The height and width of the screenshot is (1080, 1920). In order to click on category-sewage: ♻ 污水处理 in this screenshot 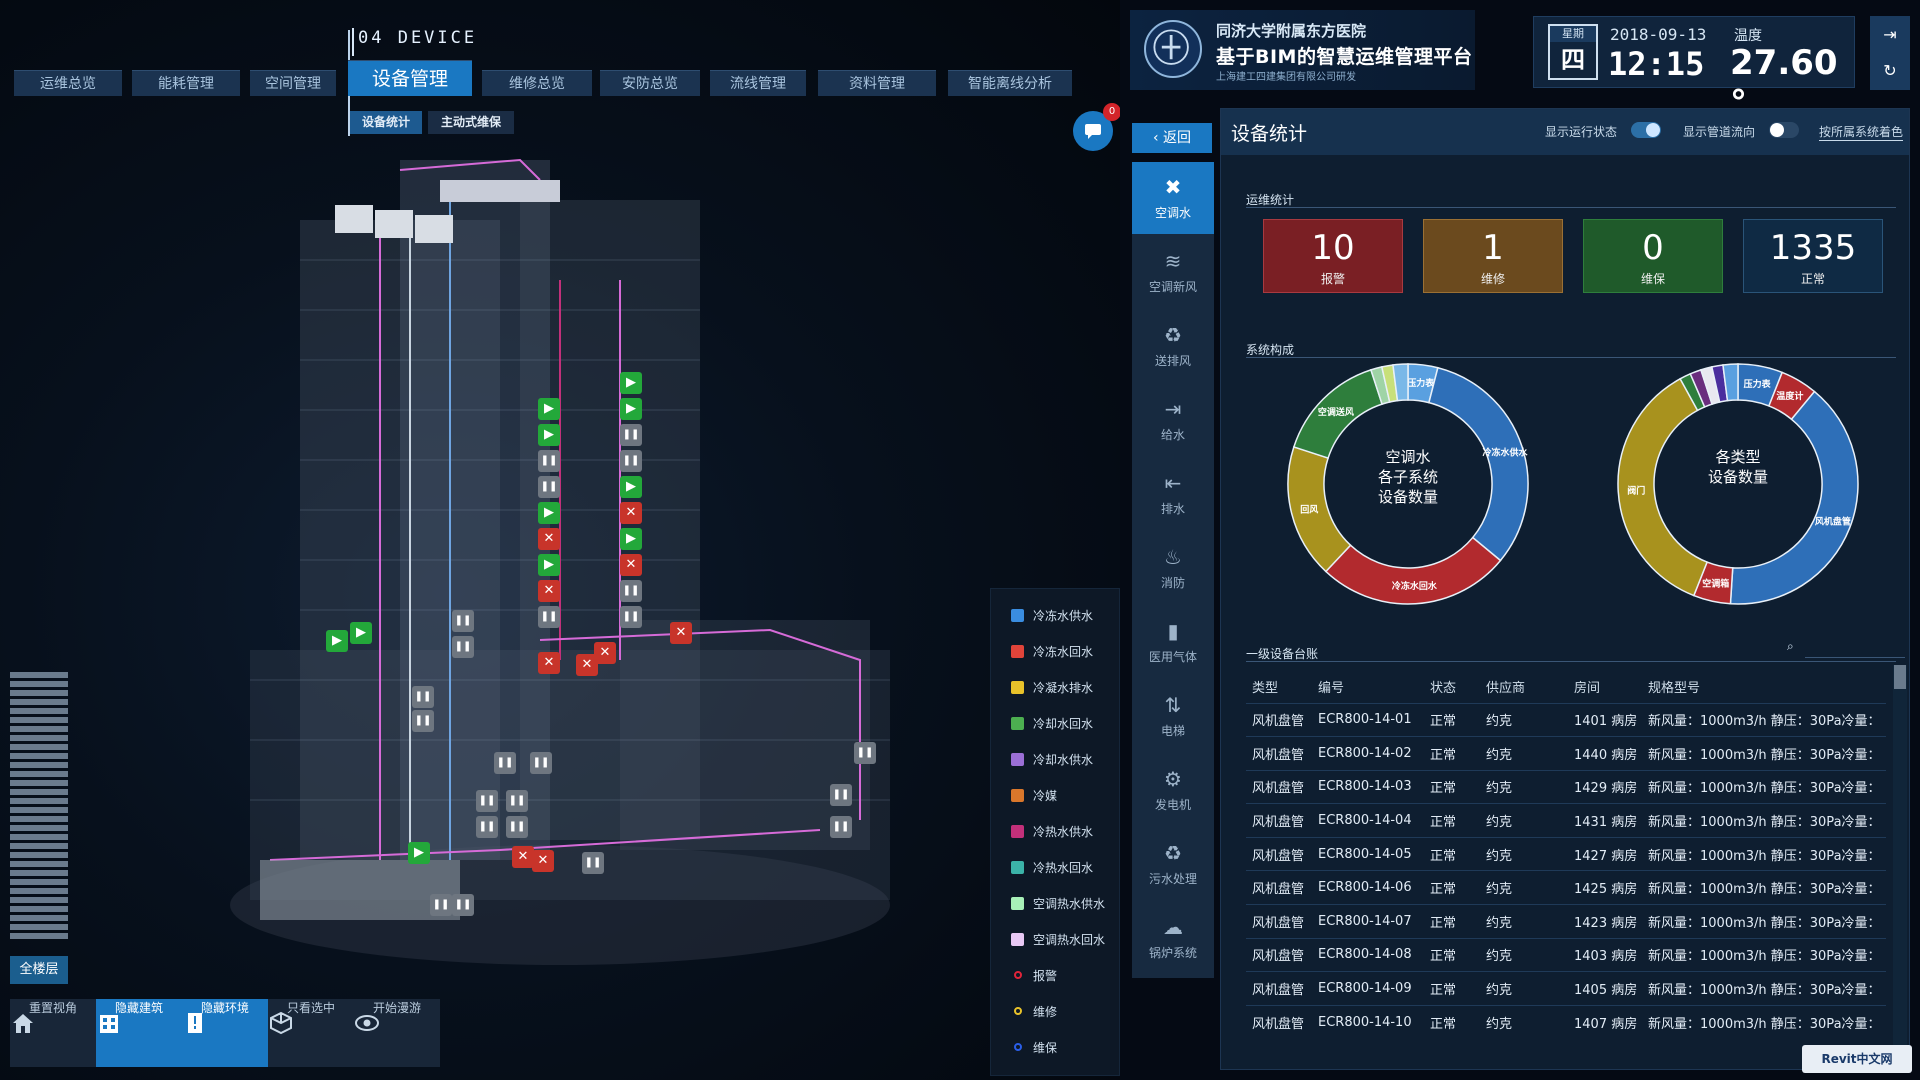, I will do `click(1173, 864)`.